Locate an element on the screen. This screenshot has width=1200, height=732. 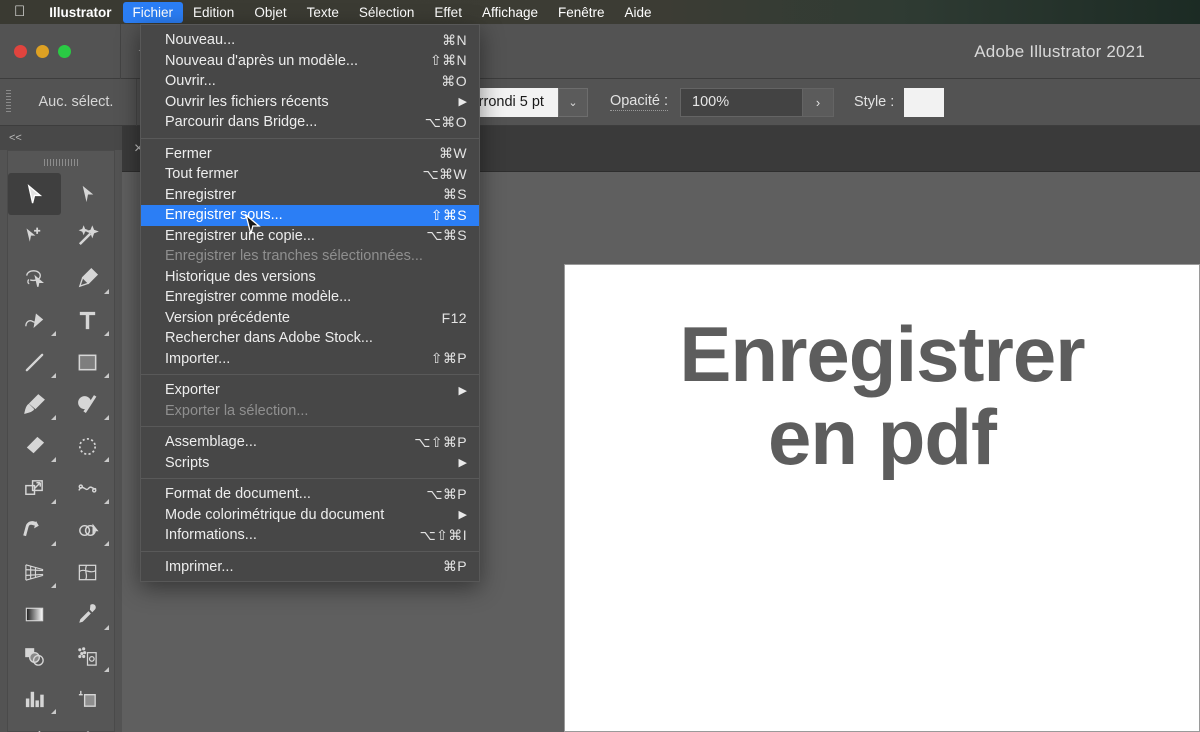
file-menu-item: Enregistrer sous... ⇧⌘S is located at coordinates (310, 215).